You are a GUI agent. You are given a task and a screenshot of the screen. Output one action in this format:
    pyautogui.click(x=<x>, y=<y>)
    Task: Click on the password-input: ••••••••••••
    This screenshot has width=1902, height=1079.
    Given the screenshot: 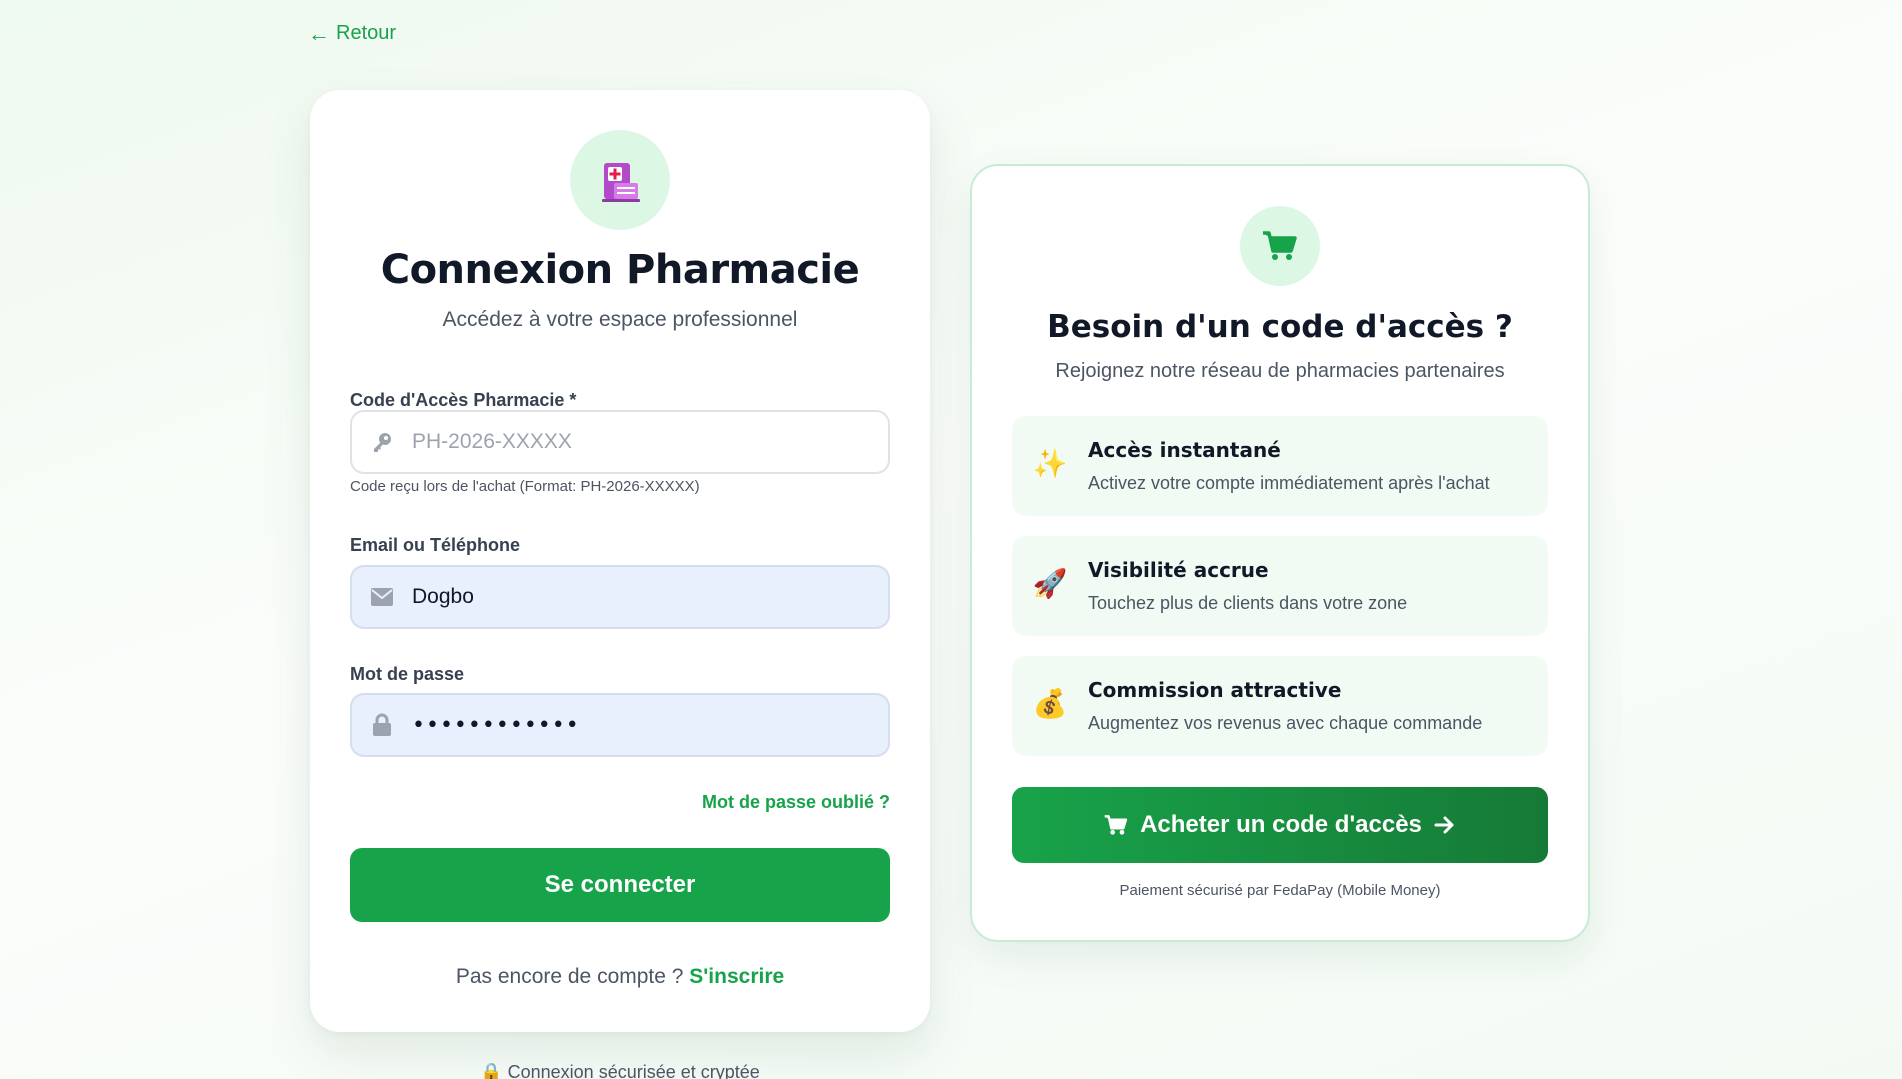 What is the action you would take?
    pyautogui.click(x=632, y=725)
    